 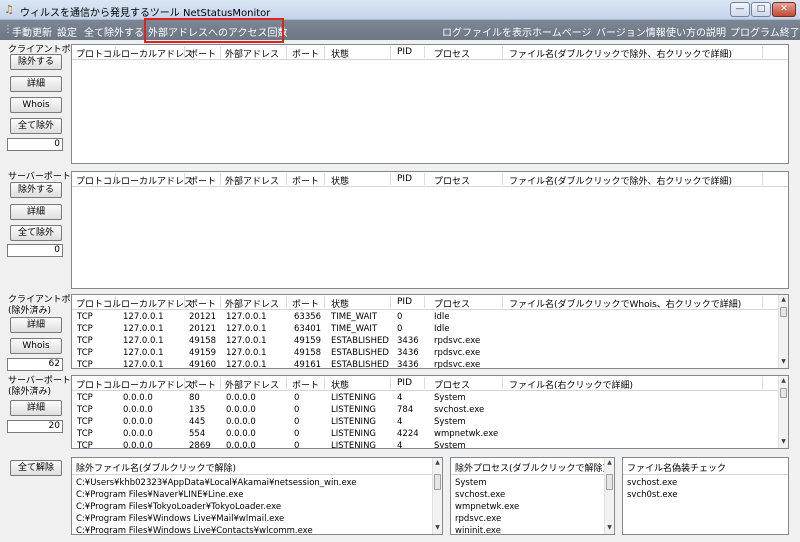 What do you see at coordinates (36, 408) in the screenshot?
I see `server-excluded-detail-button: 詳細` at bounding box center [36, 408].